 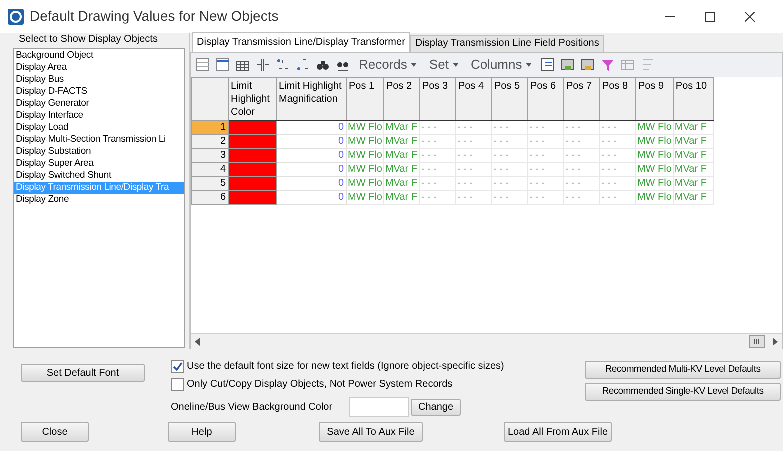 I want to click on close-icon, so click(x=750, y=17).